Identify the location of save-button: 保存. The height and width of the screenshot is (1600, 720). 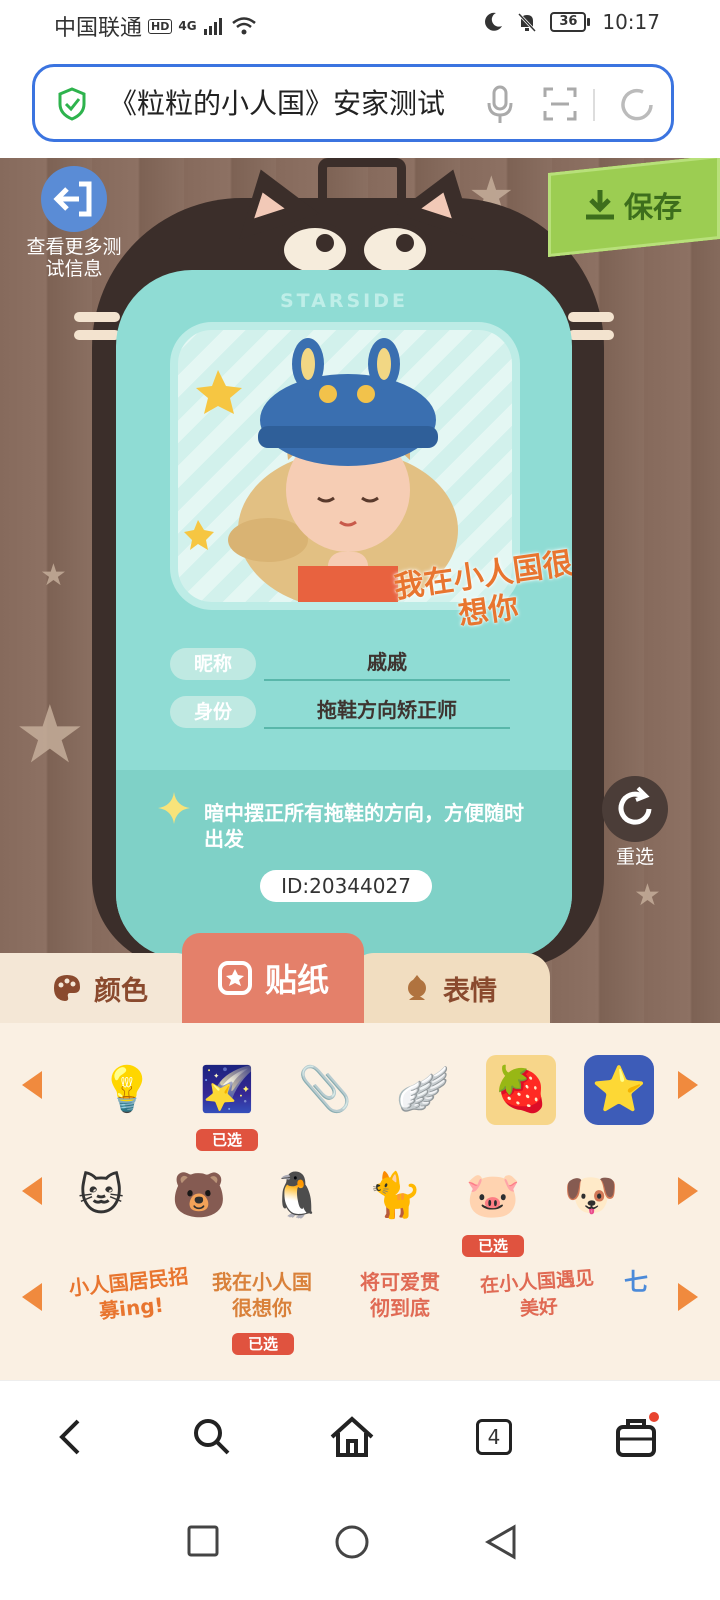
(653, 205).